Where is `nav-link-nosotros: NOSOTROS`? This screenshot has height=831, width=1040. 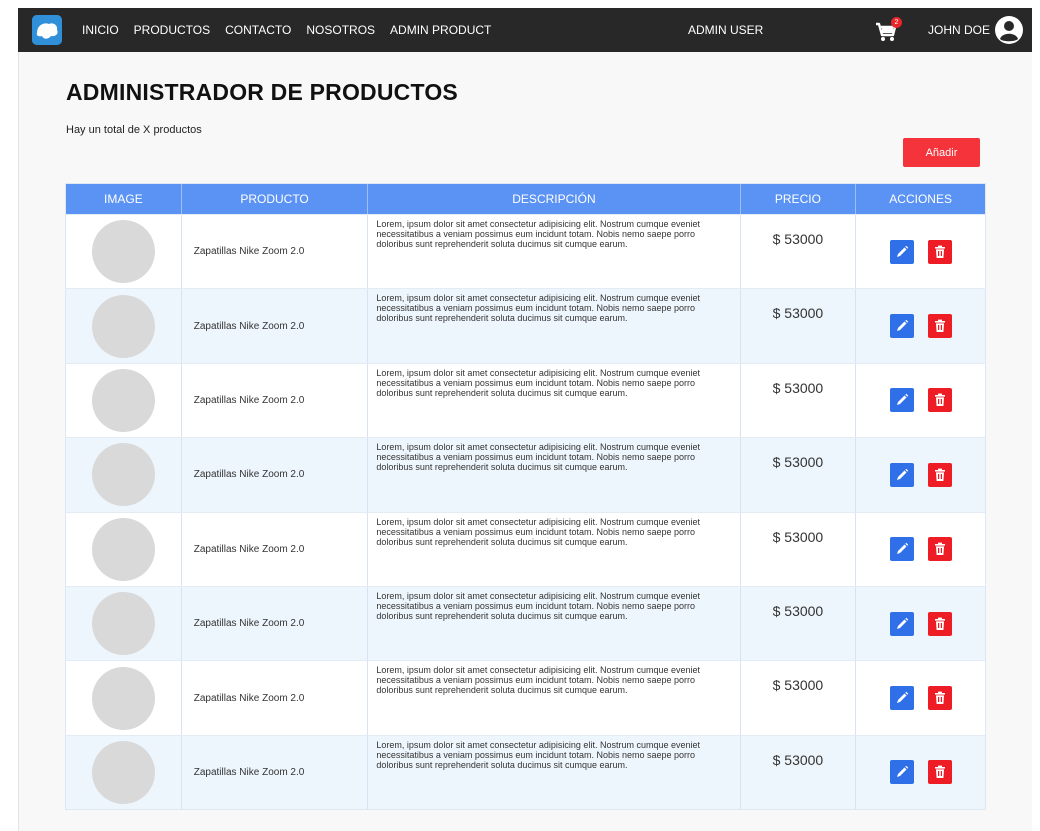
nav-link-nosotros: NOSOTROS is located at coordinates (340, 30).